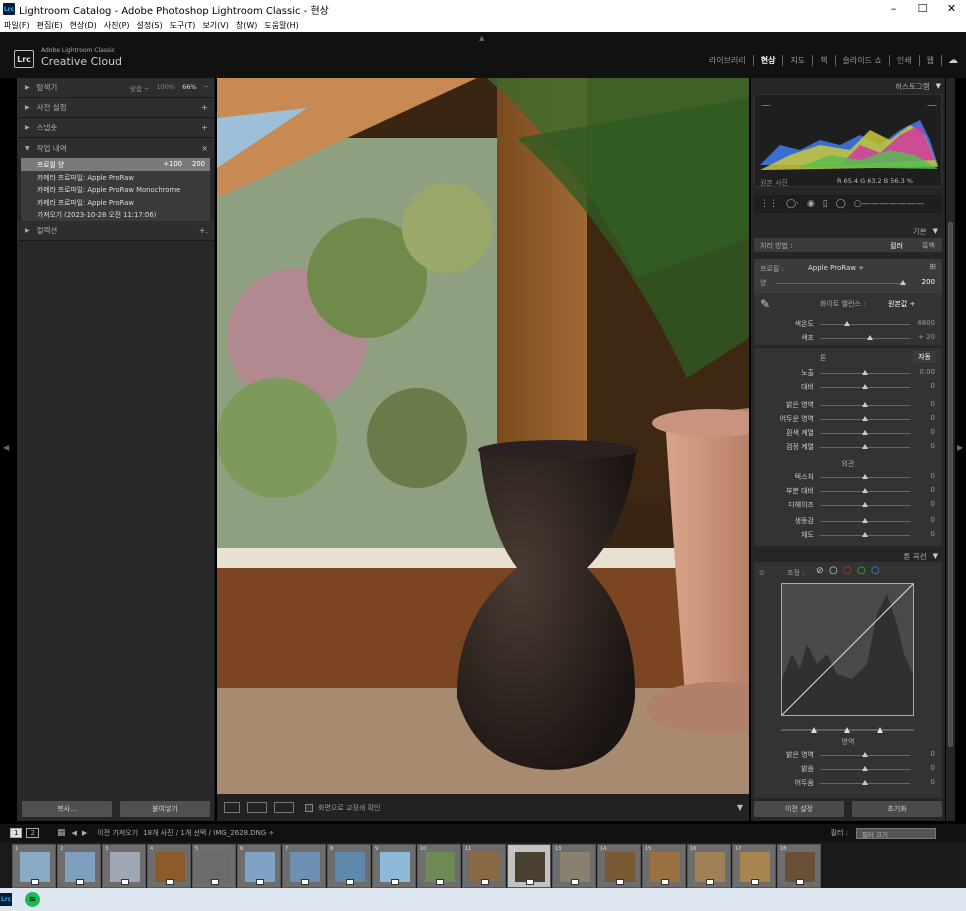 The width and height of the screenshot is (966, 911). What do you see at coordinates (204, 148) in the screenshot?
I see `clear-history-button: ×` at bounding box center [204, 148].